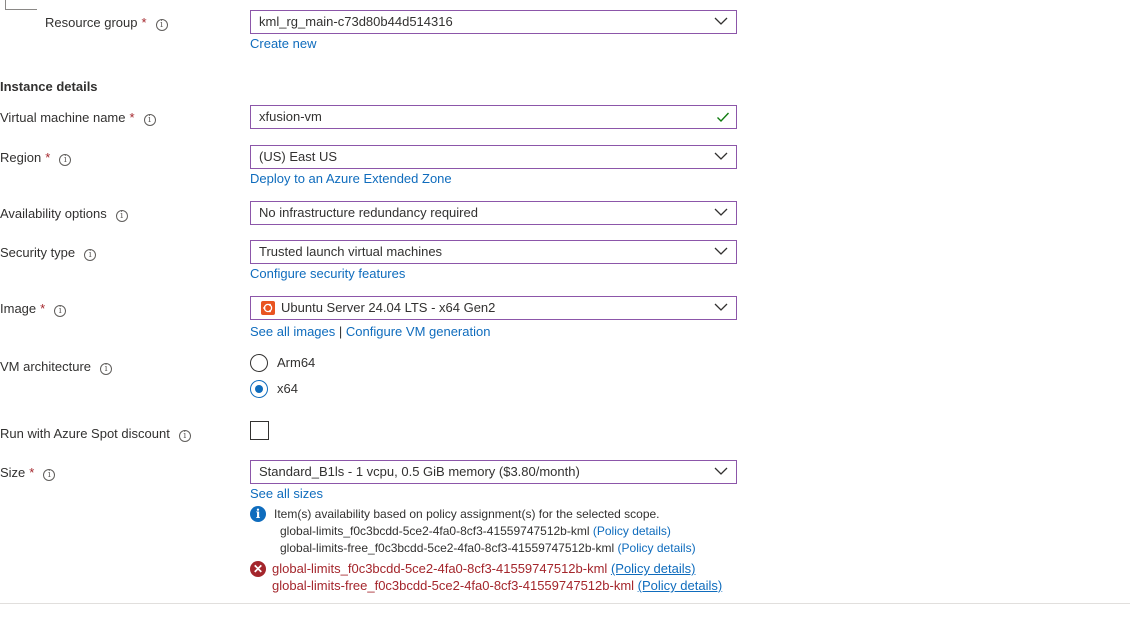 This screenshot has width=1130, height=620. I want to click on image-label: Image * i, so click(33, 309).